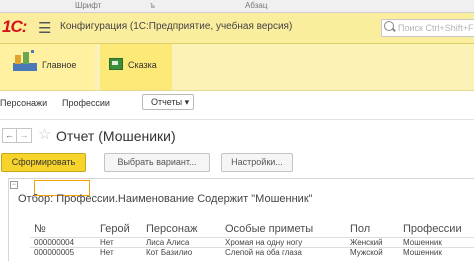 The width and height of the screenshot is (474, 261). I want to click on top-strip-right-text: Абзац, so click(256, 5).